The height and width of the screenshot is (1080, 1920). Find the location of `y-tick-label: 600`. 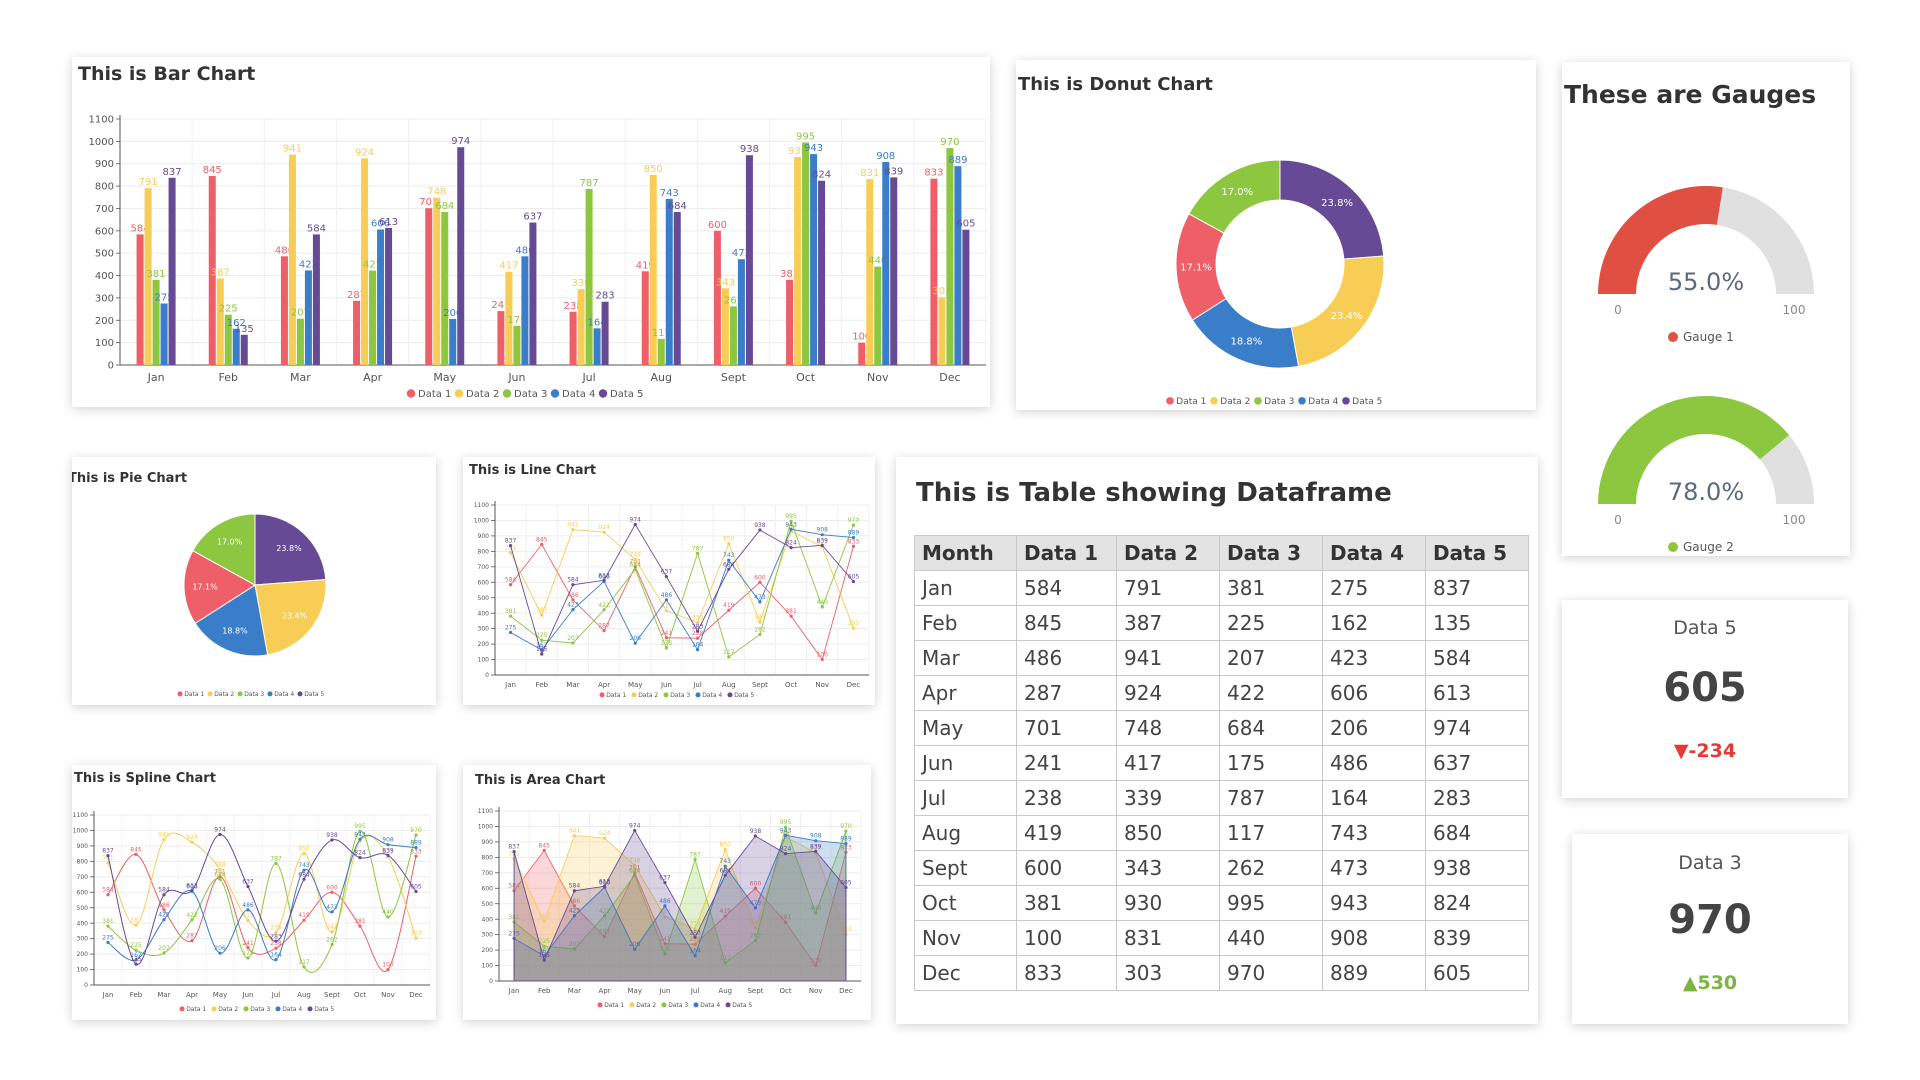

y-tick-label: 600 is located at coordinates (83, 892).